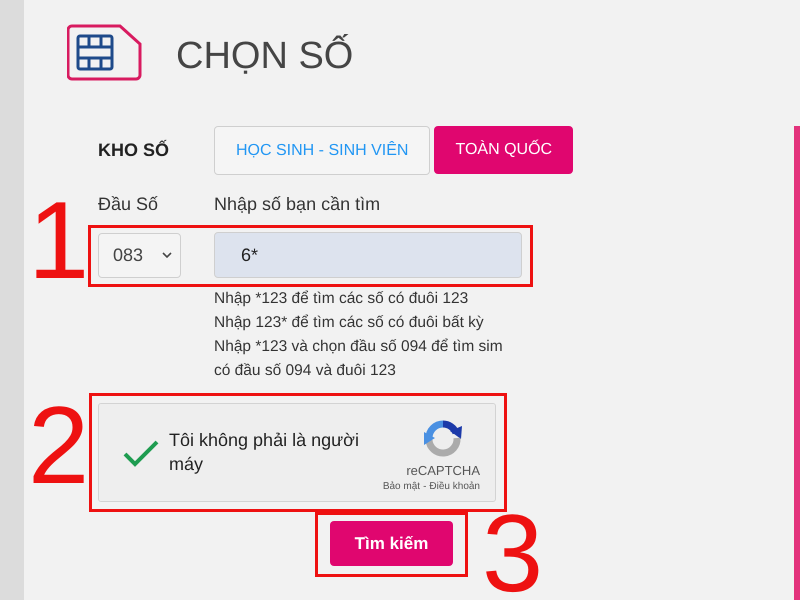 This screenshot has height=600, width=800. Describe the element at coordinates (265, 55) in the screenshot. I see `page-title: CHỌN SỐ` at that location.